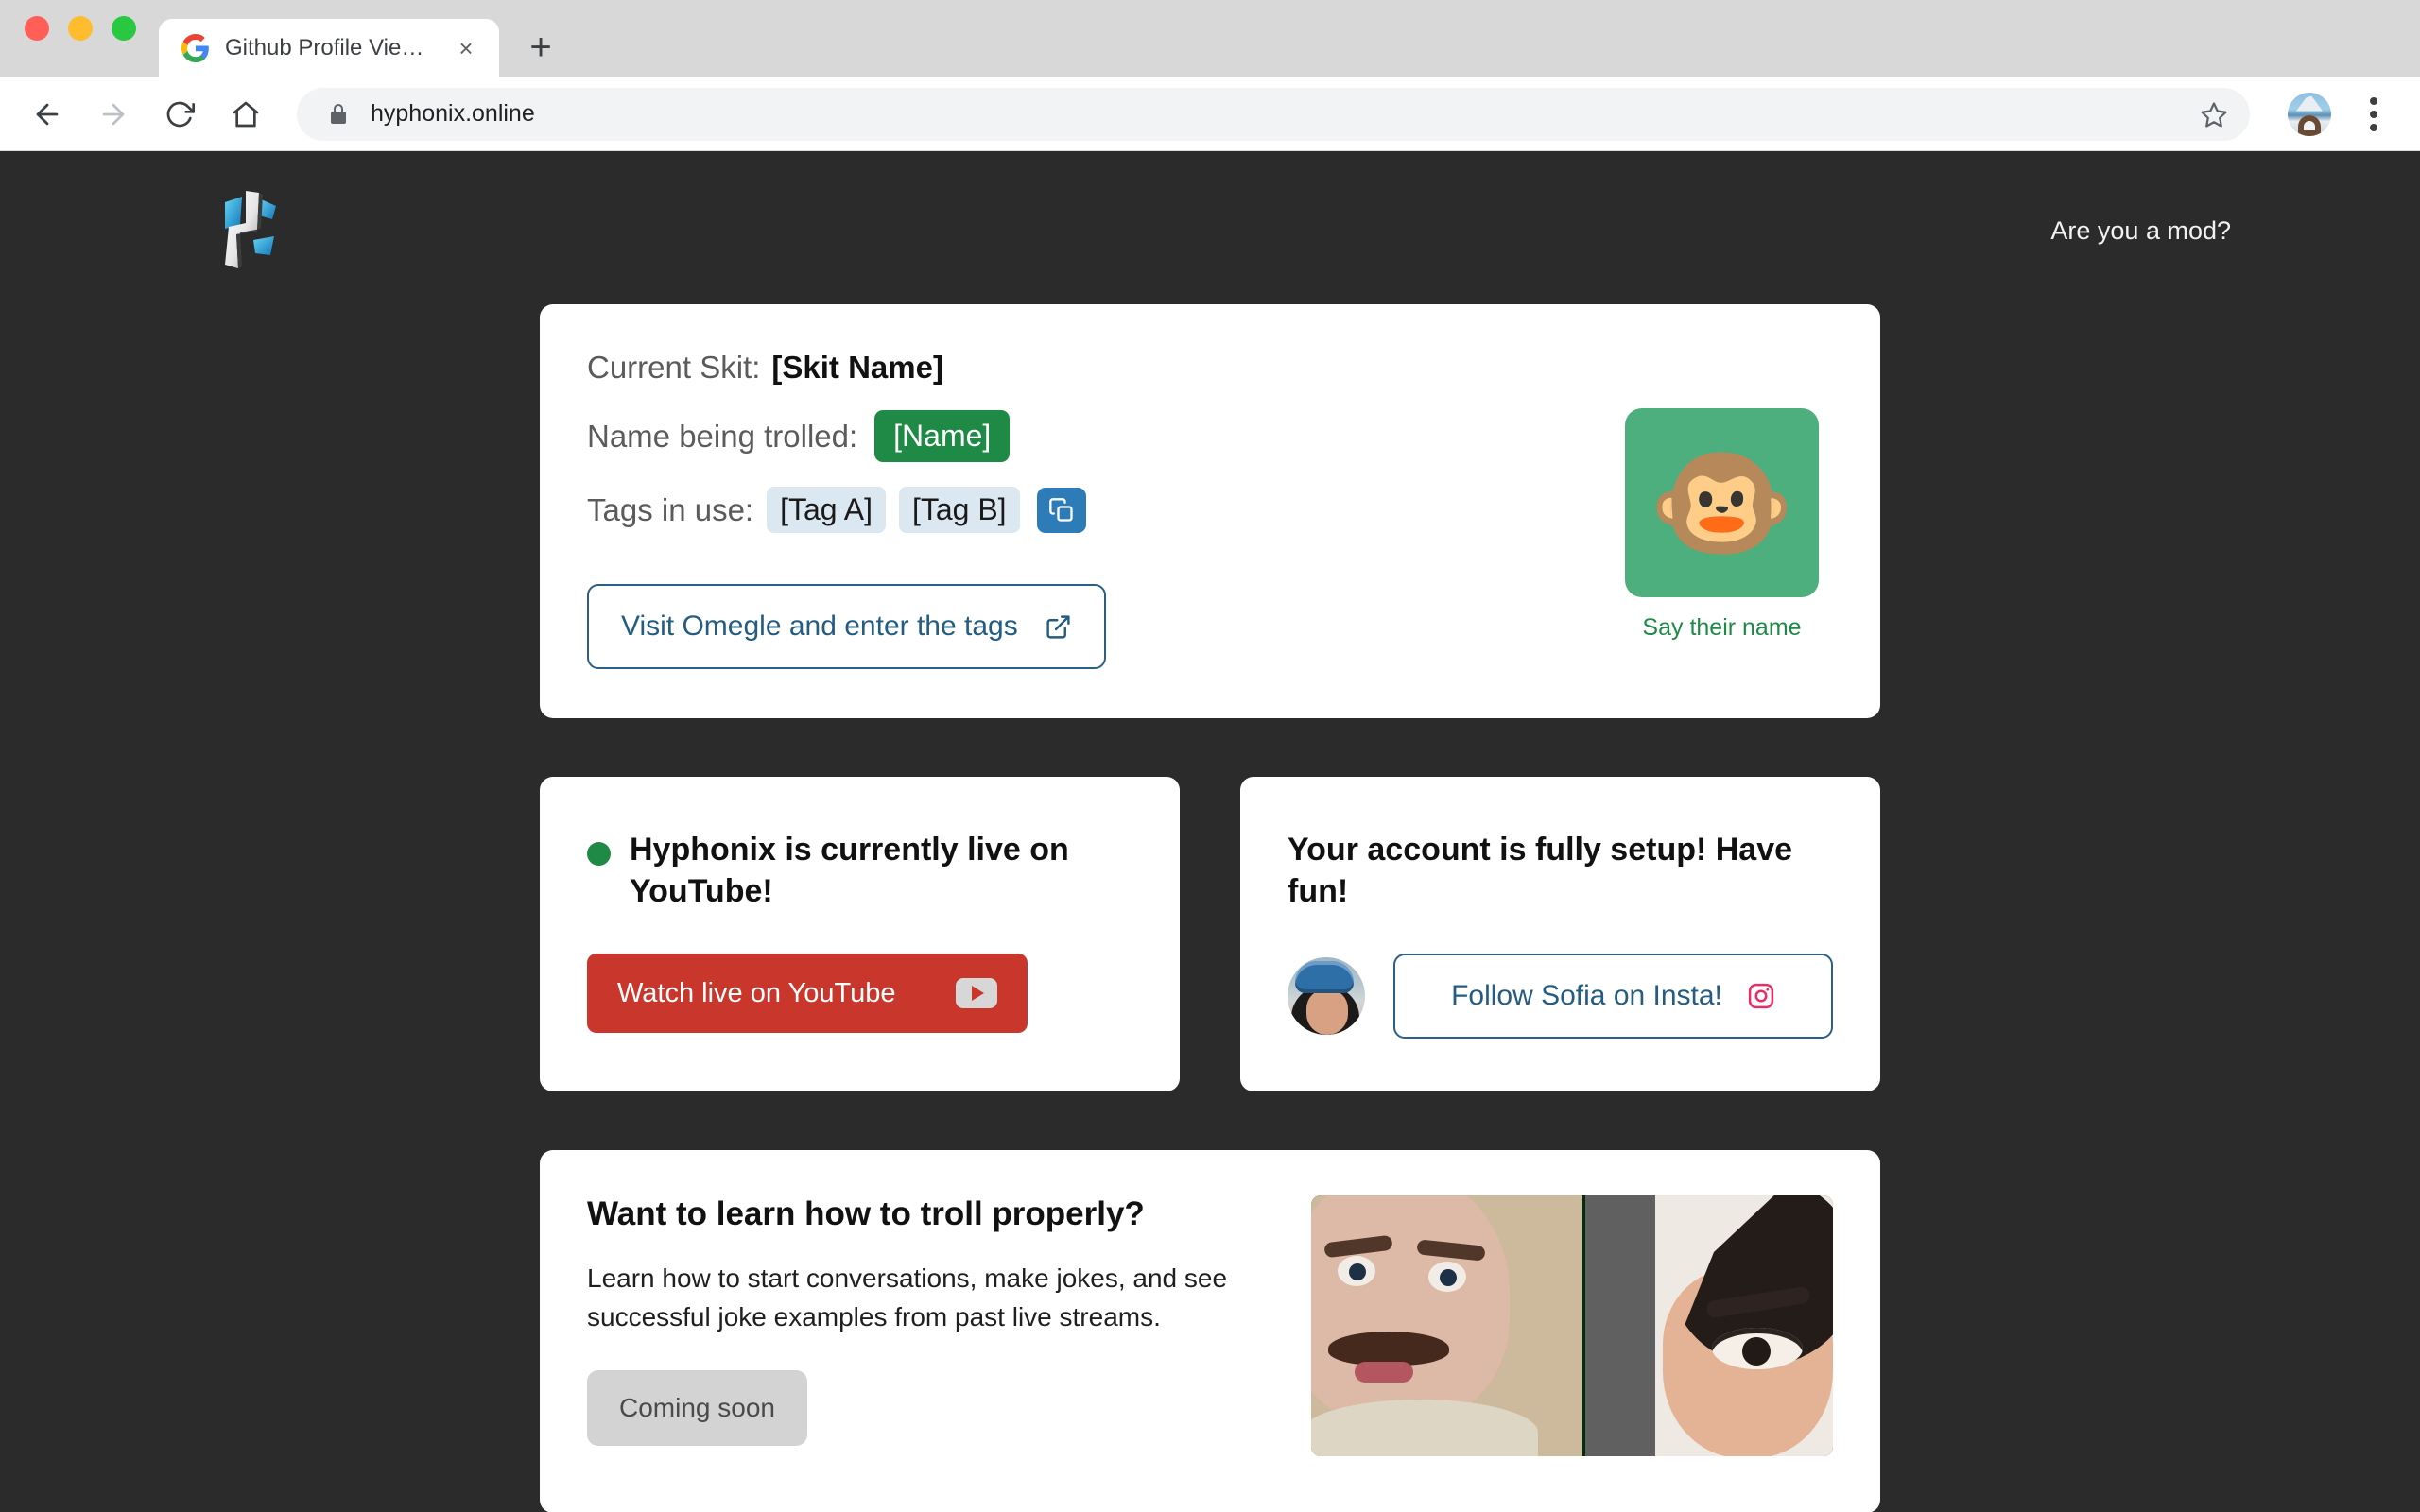 The height and width of the screenshot is (1512, 2420). I want to click on back-button, so click(47, 114).